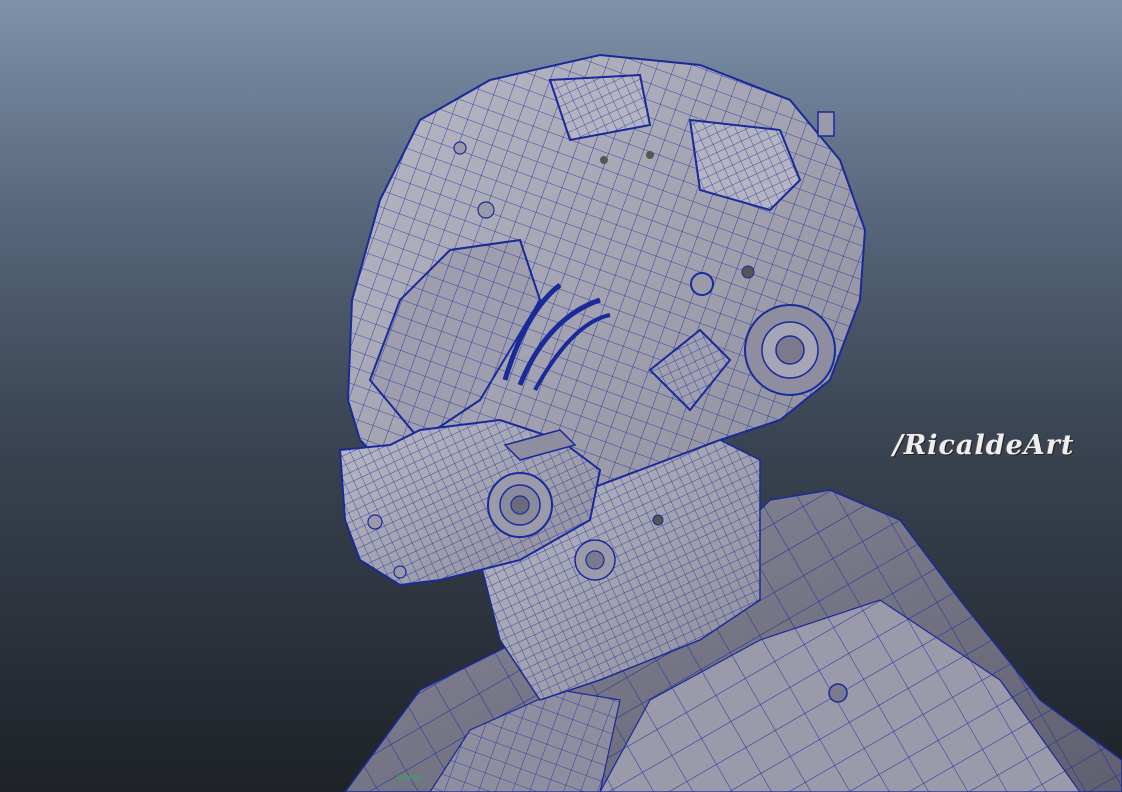 The width and height of the screenshot is (1122, 792). What do you see at coordinates (410, 778) in the screenshot?
I see `camera-label: persp` at bounding box center [410, 778].